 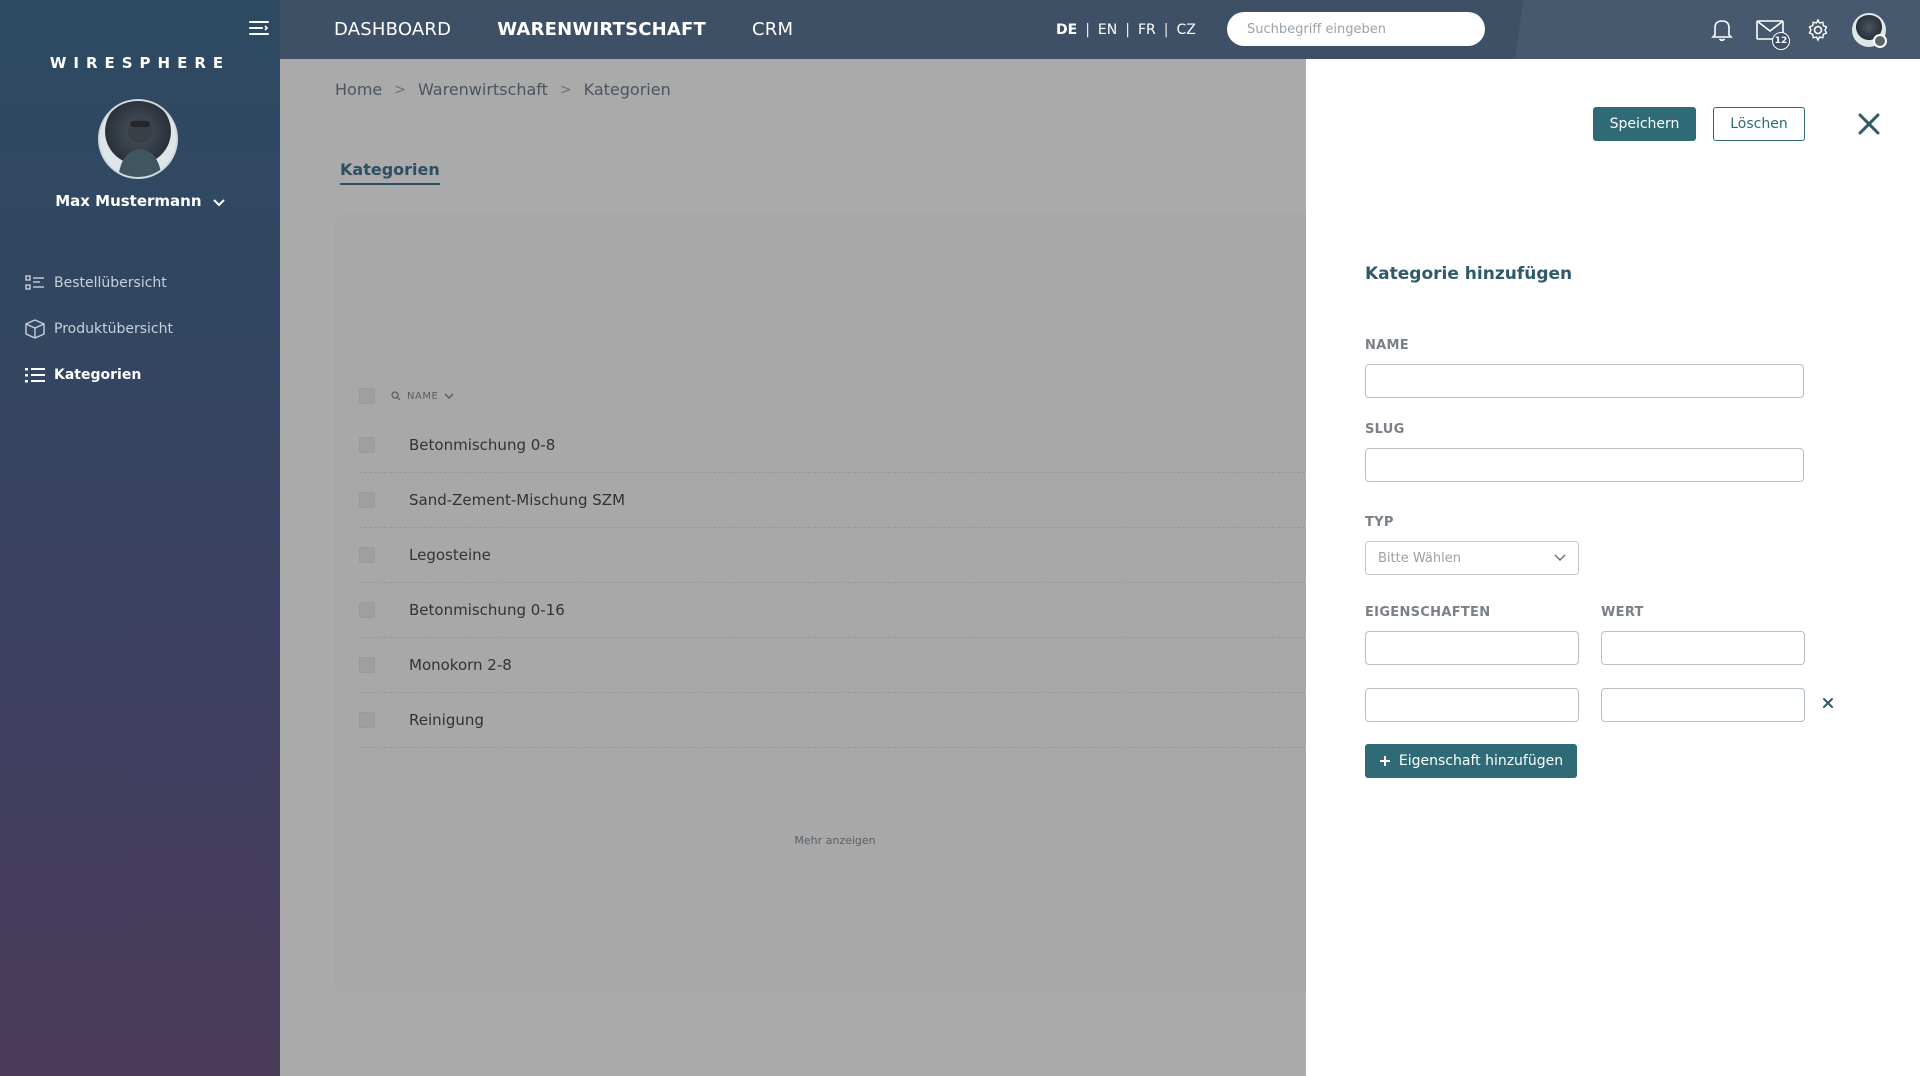 I want to click on panel-title: Kategorie hinzufügen, so click(x=1469, y=274).